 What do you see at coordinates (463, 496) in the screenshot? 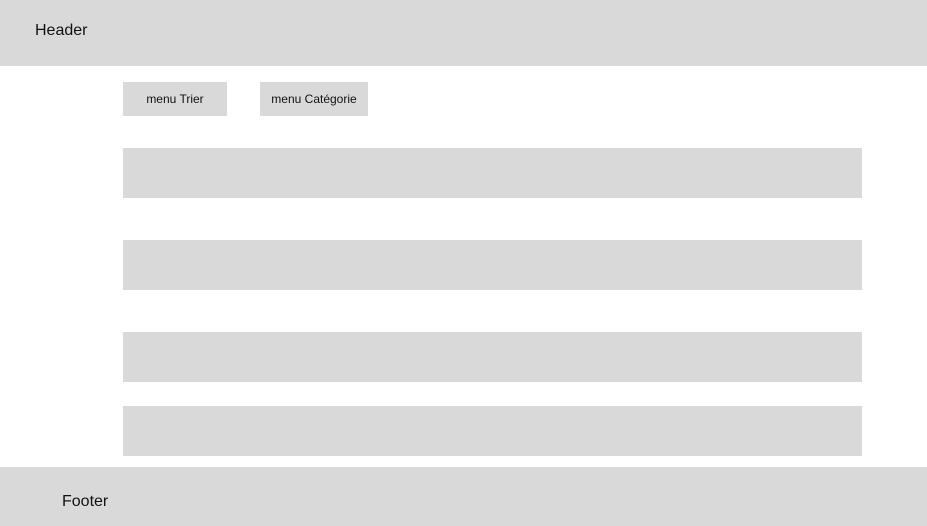
I see `footer: Footer` at bounding box center [463, 496].